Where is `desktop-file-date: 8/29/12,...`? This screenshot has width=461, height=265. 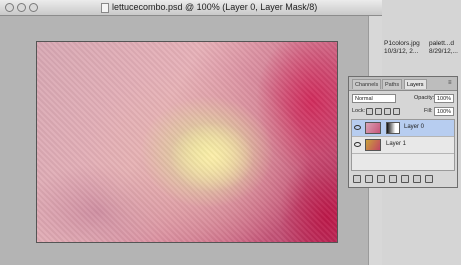 desktop-file-date: 8/29/12,... is located at coordinates (443, 51).